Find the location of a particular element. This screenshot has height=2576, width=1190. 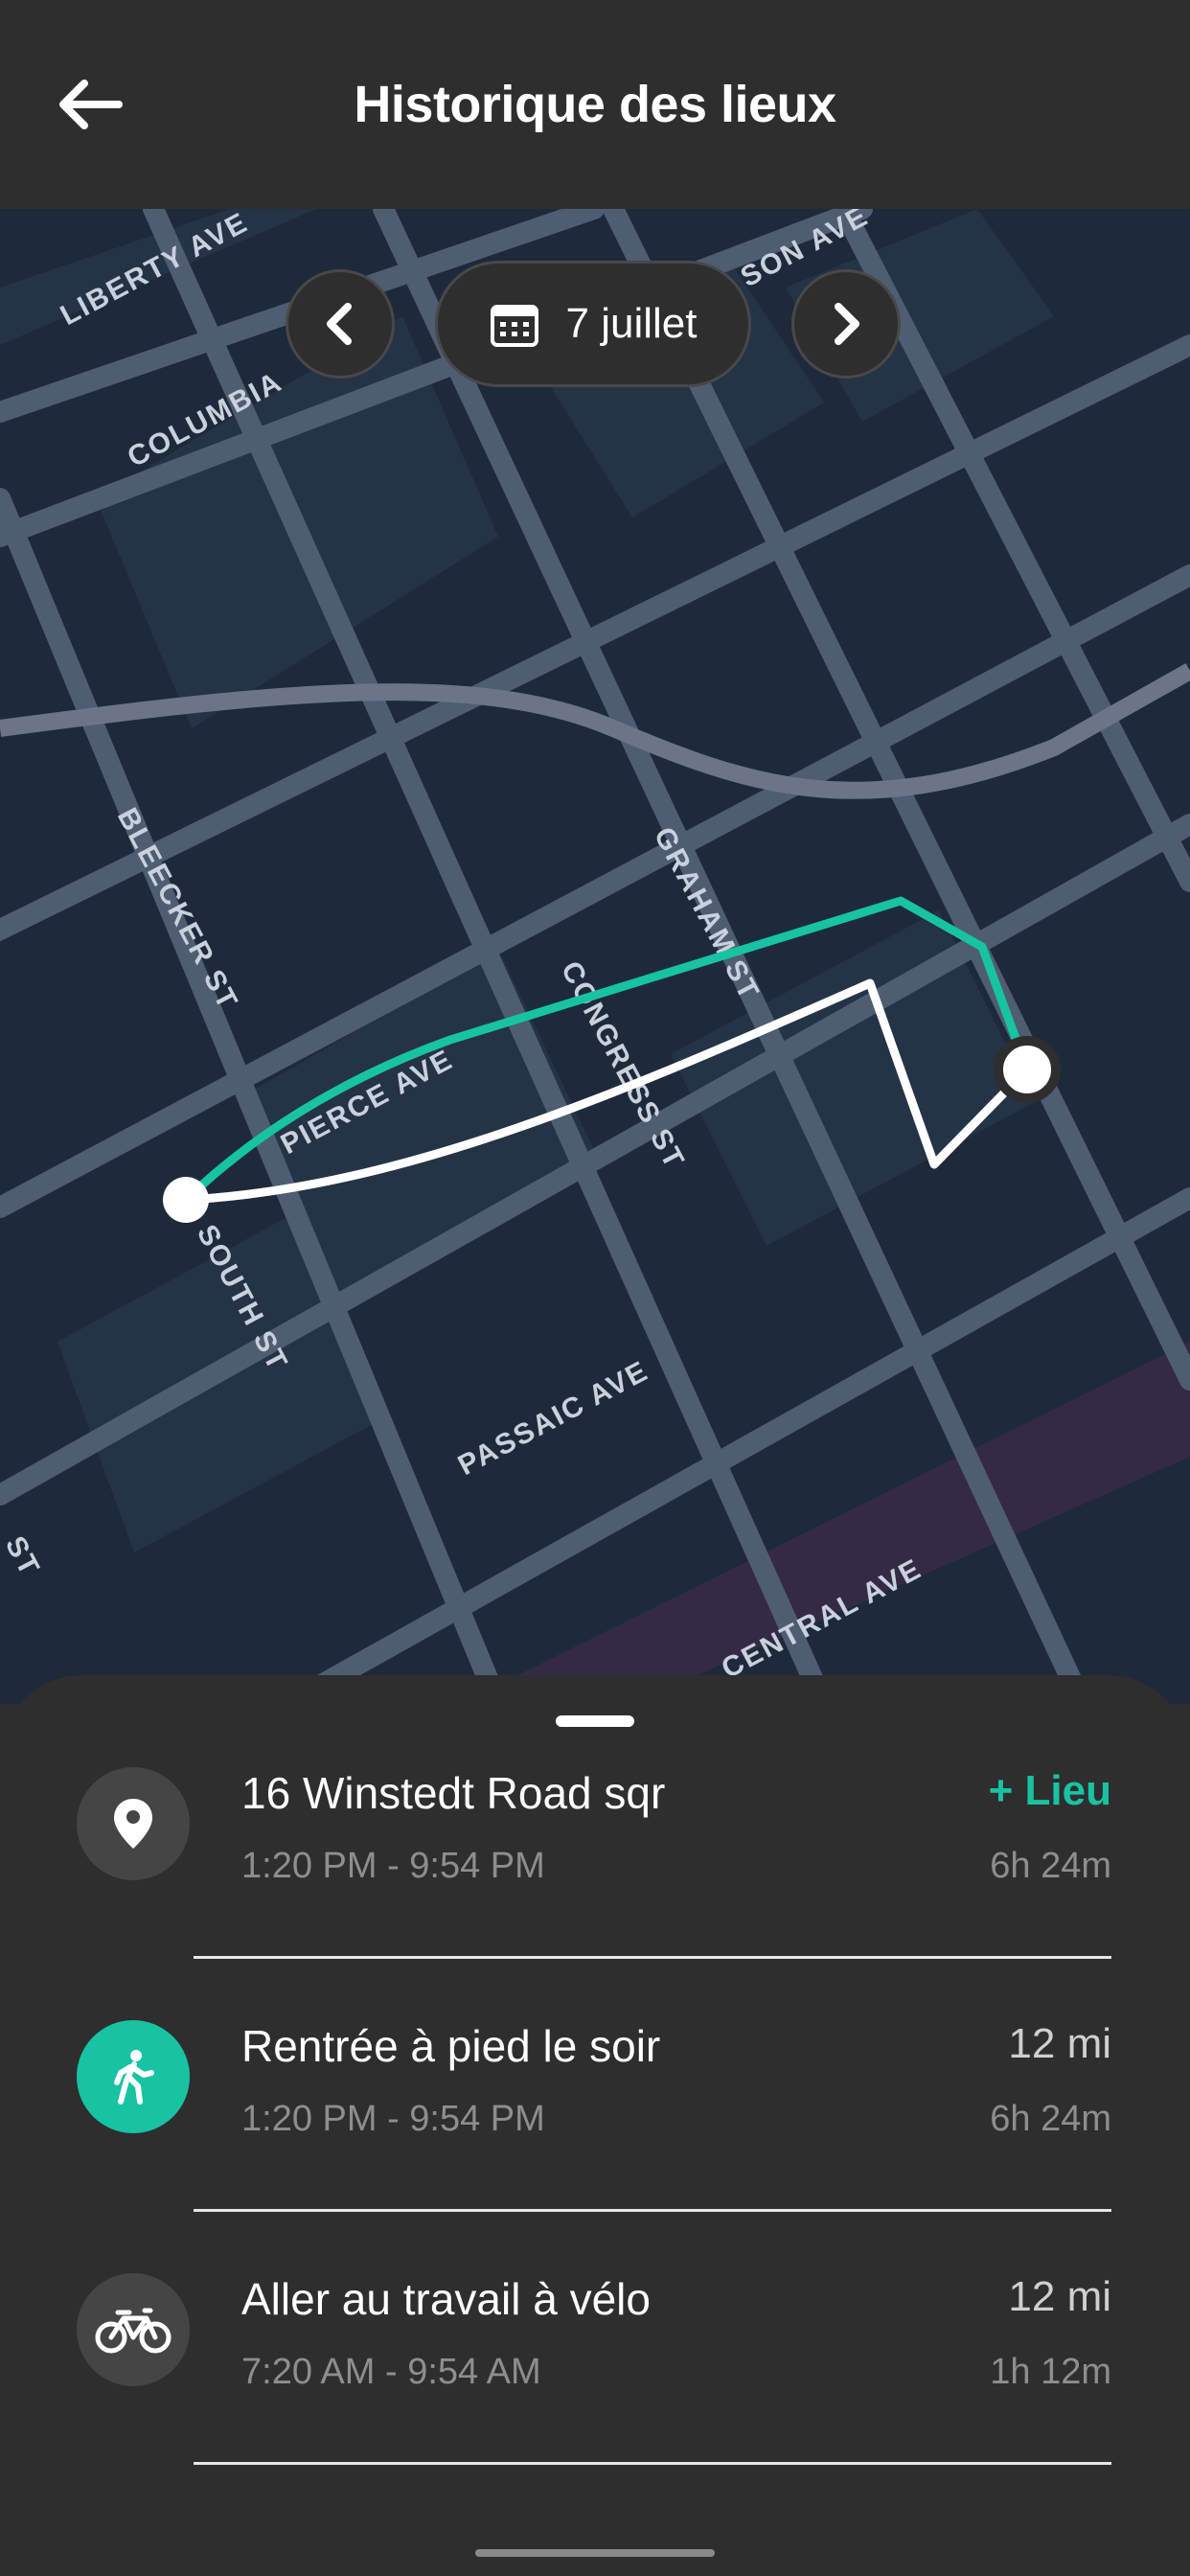

walk-duration: 6h 24m is located at coordinates (1050, 2119).